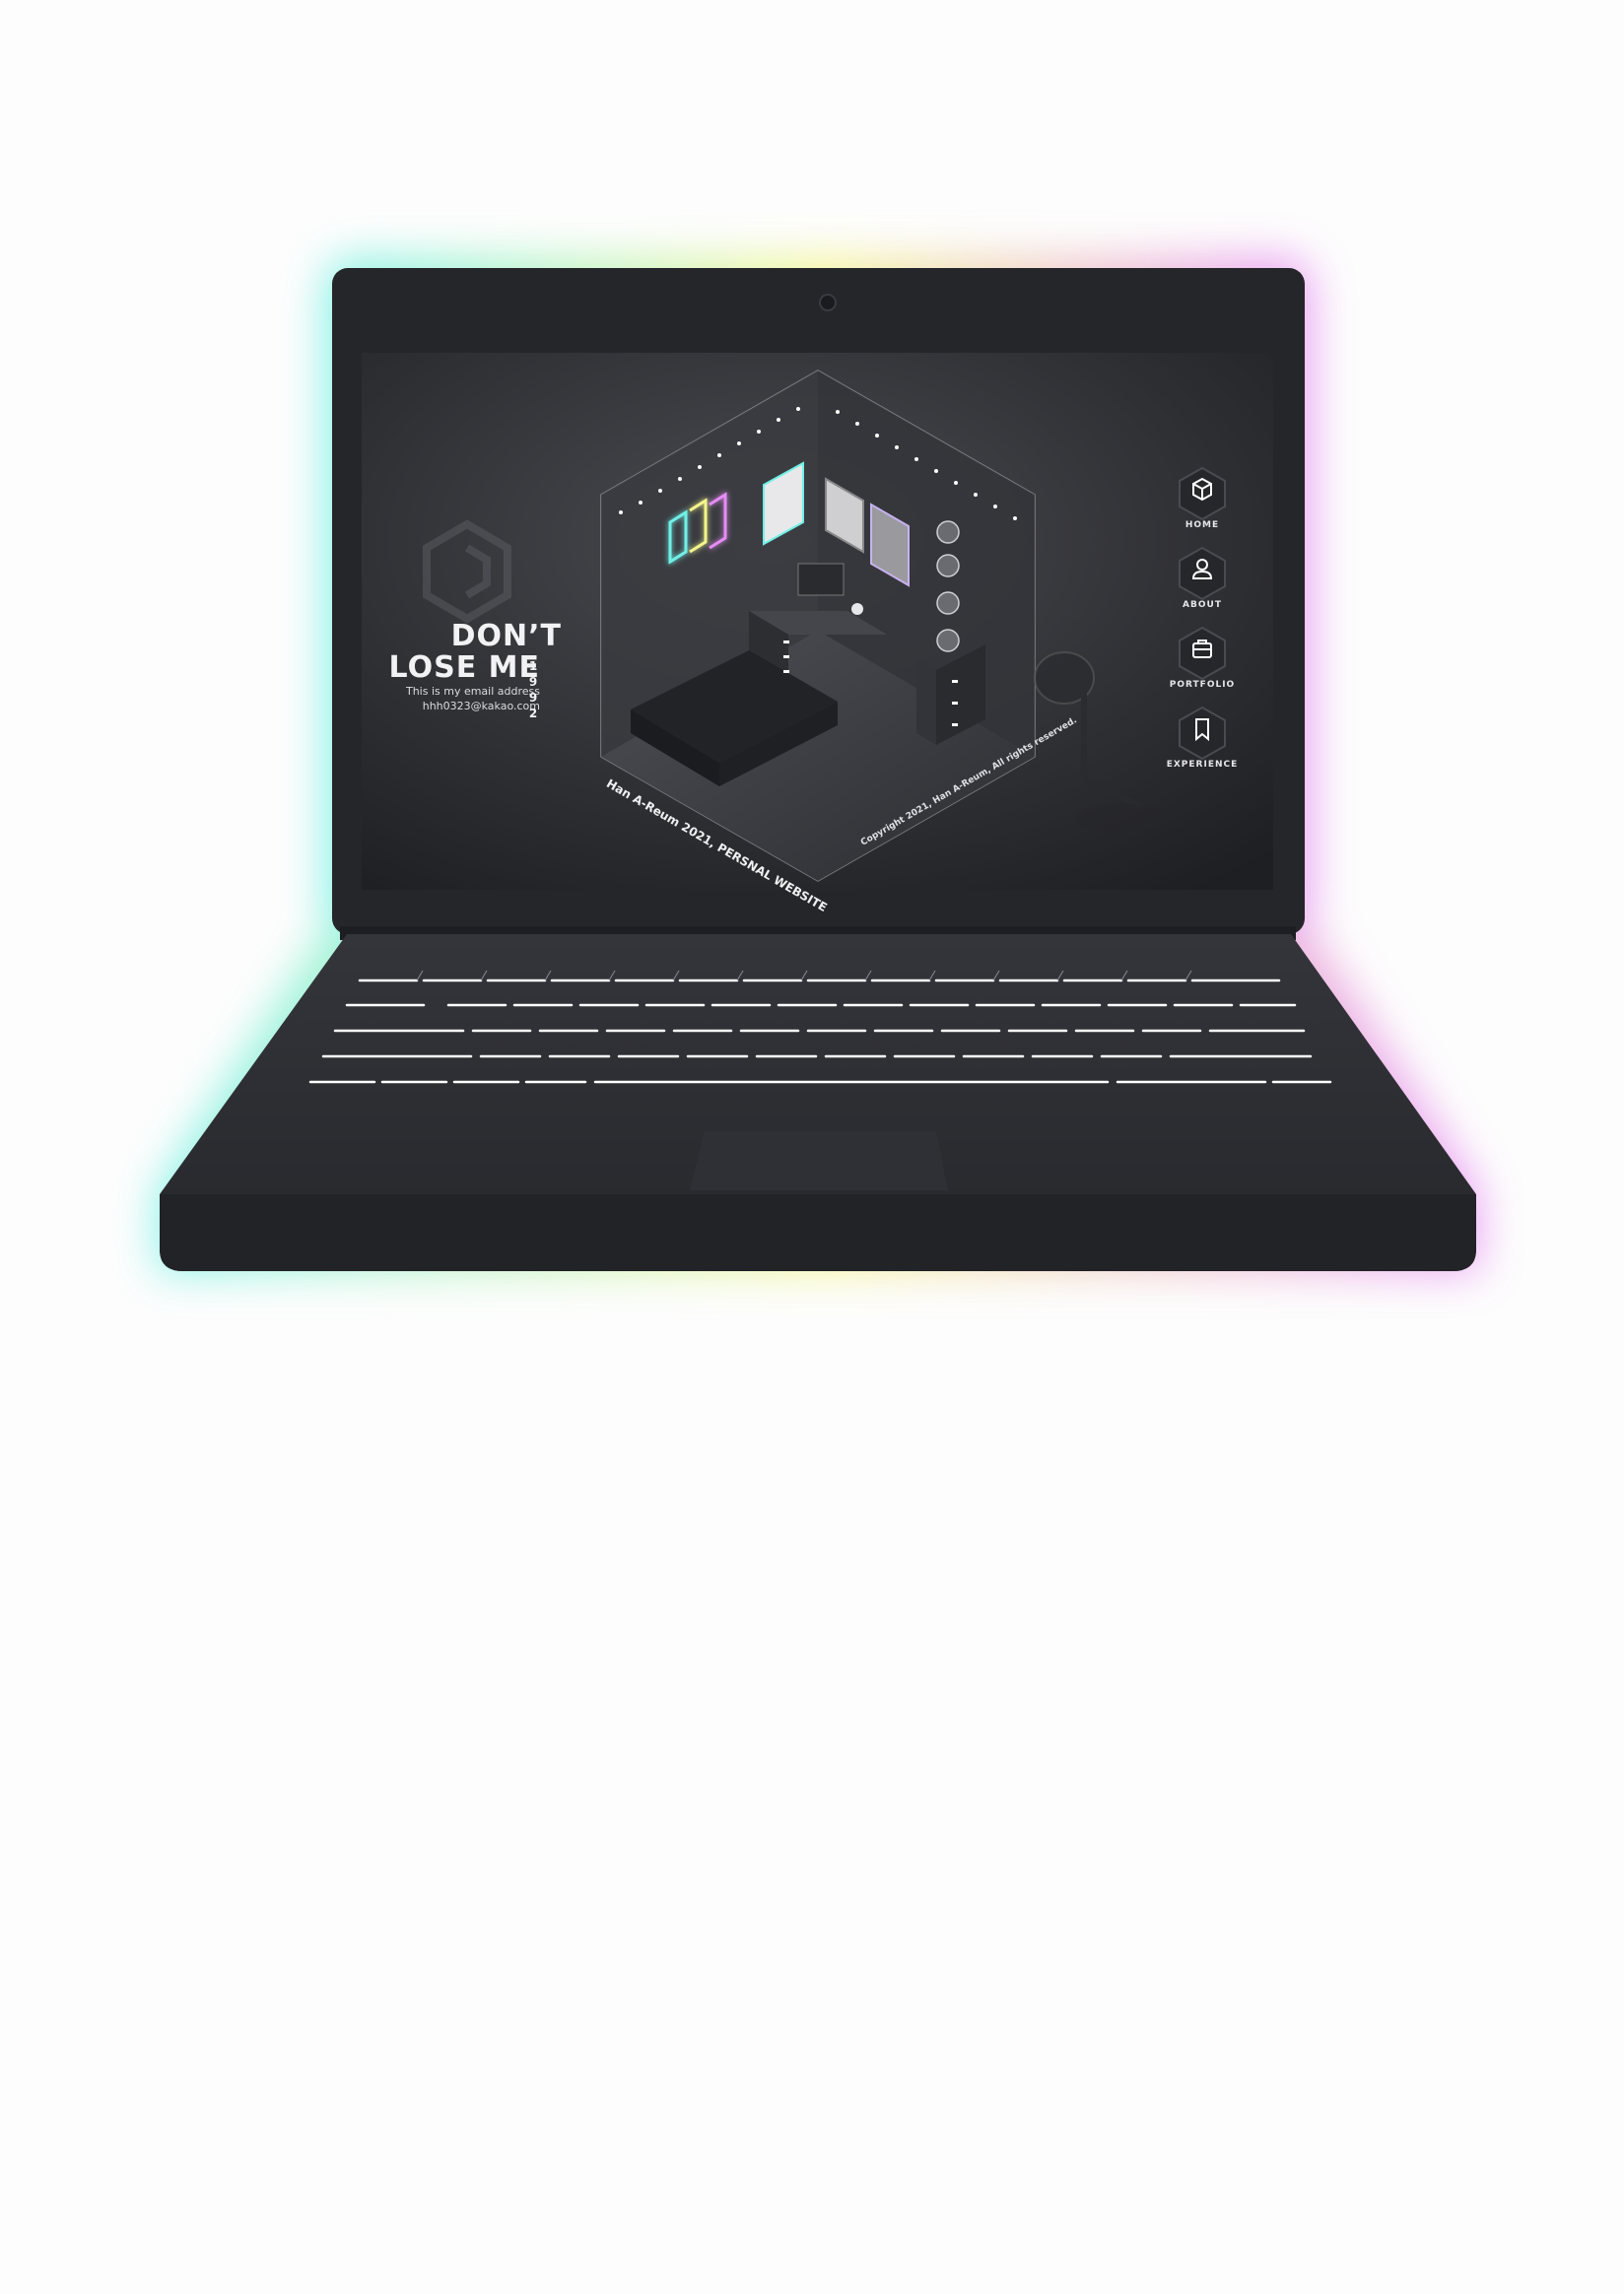 This screenshot has height=2294, width=1624. Describe the element at coordinates (533, 690) in the screenshot. I see `year-vertical: 1 9 9 2` at that location.